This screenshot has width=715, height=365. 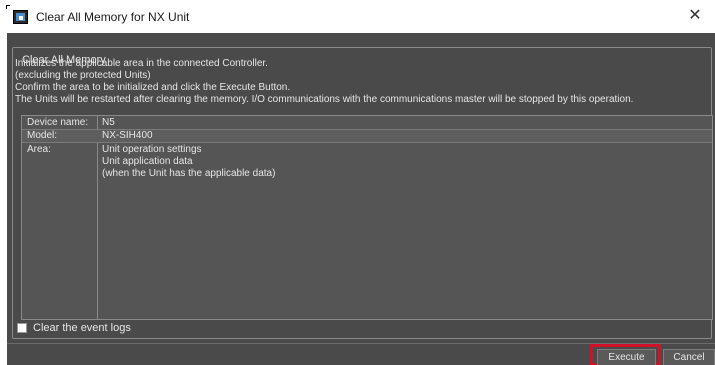 I want to click on model-row: Model: NX-SIH400, so click(x=367, y=136).